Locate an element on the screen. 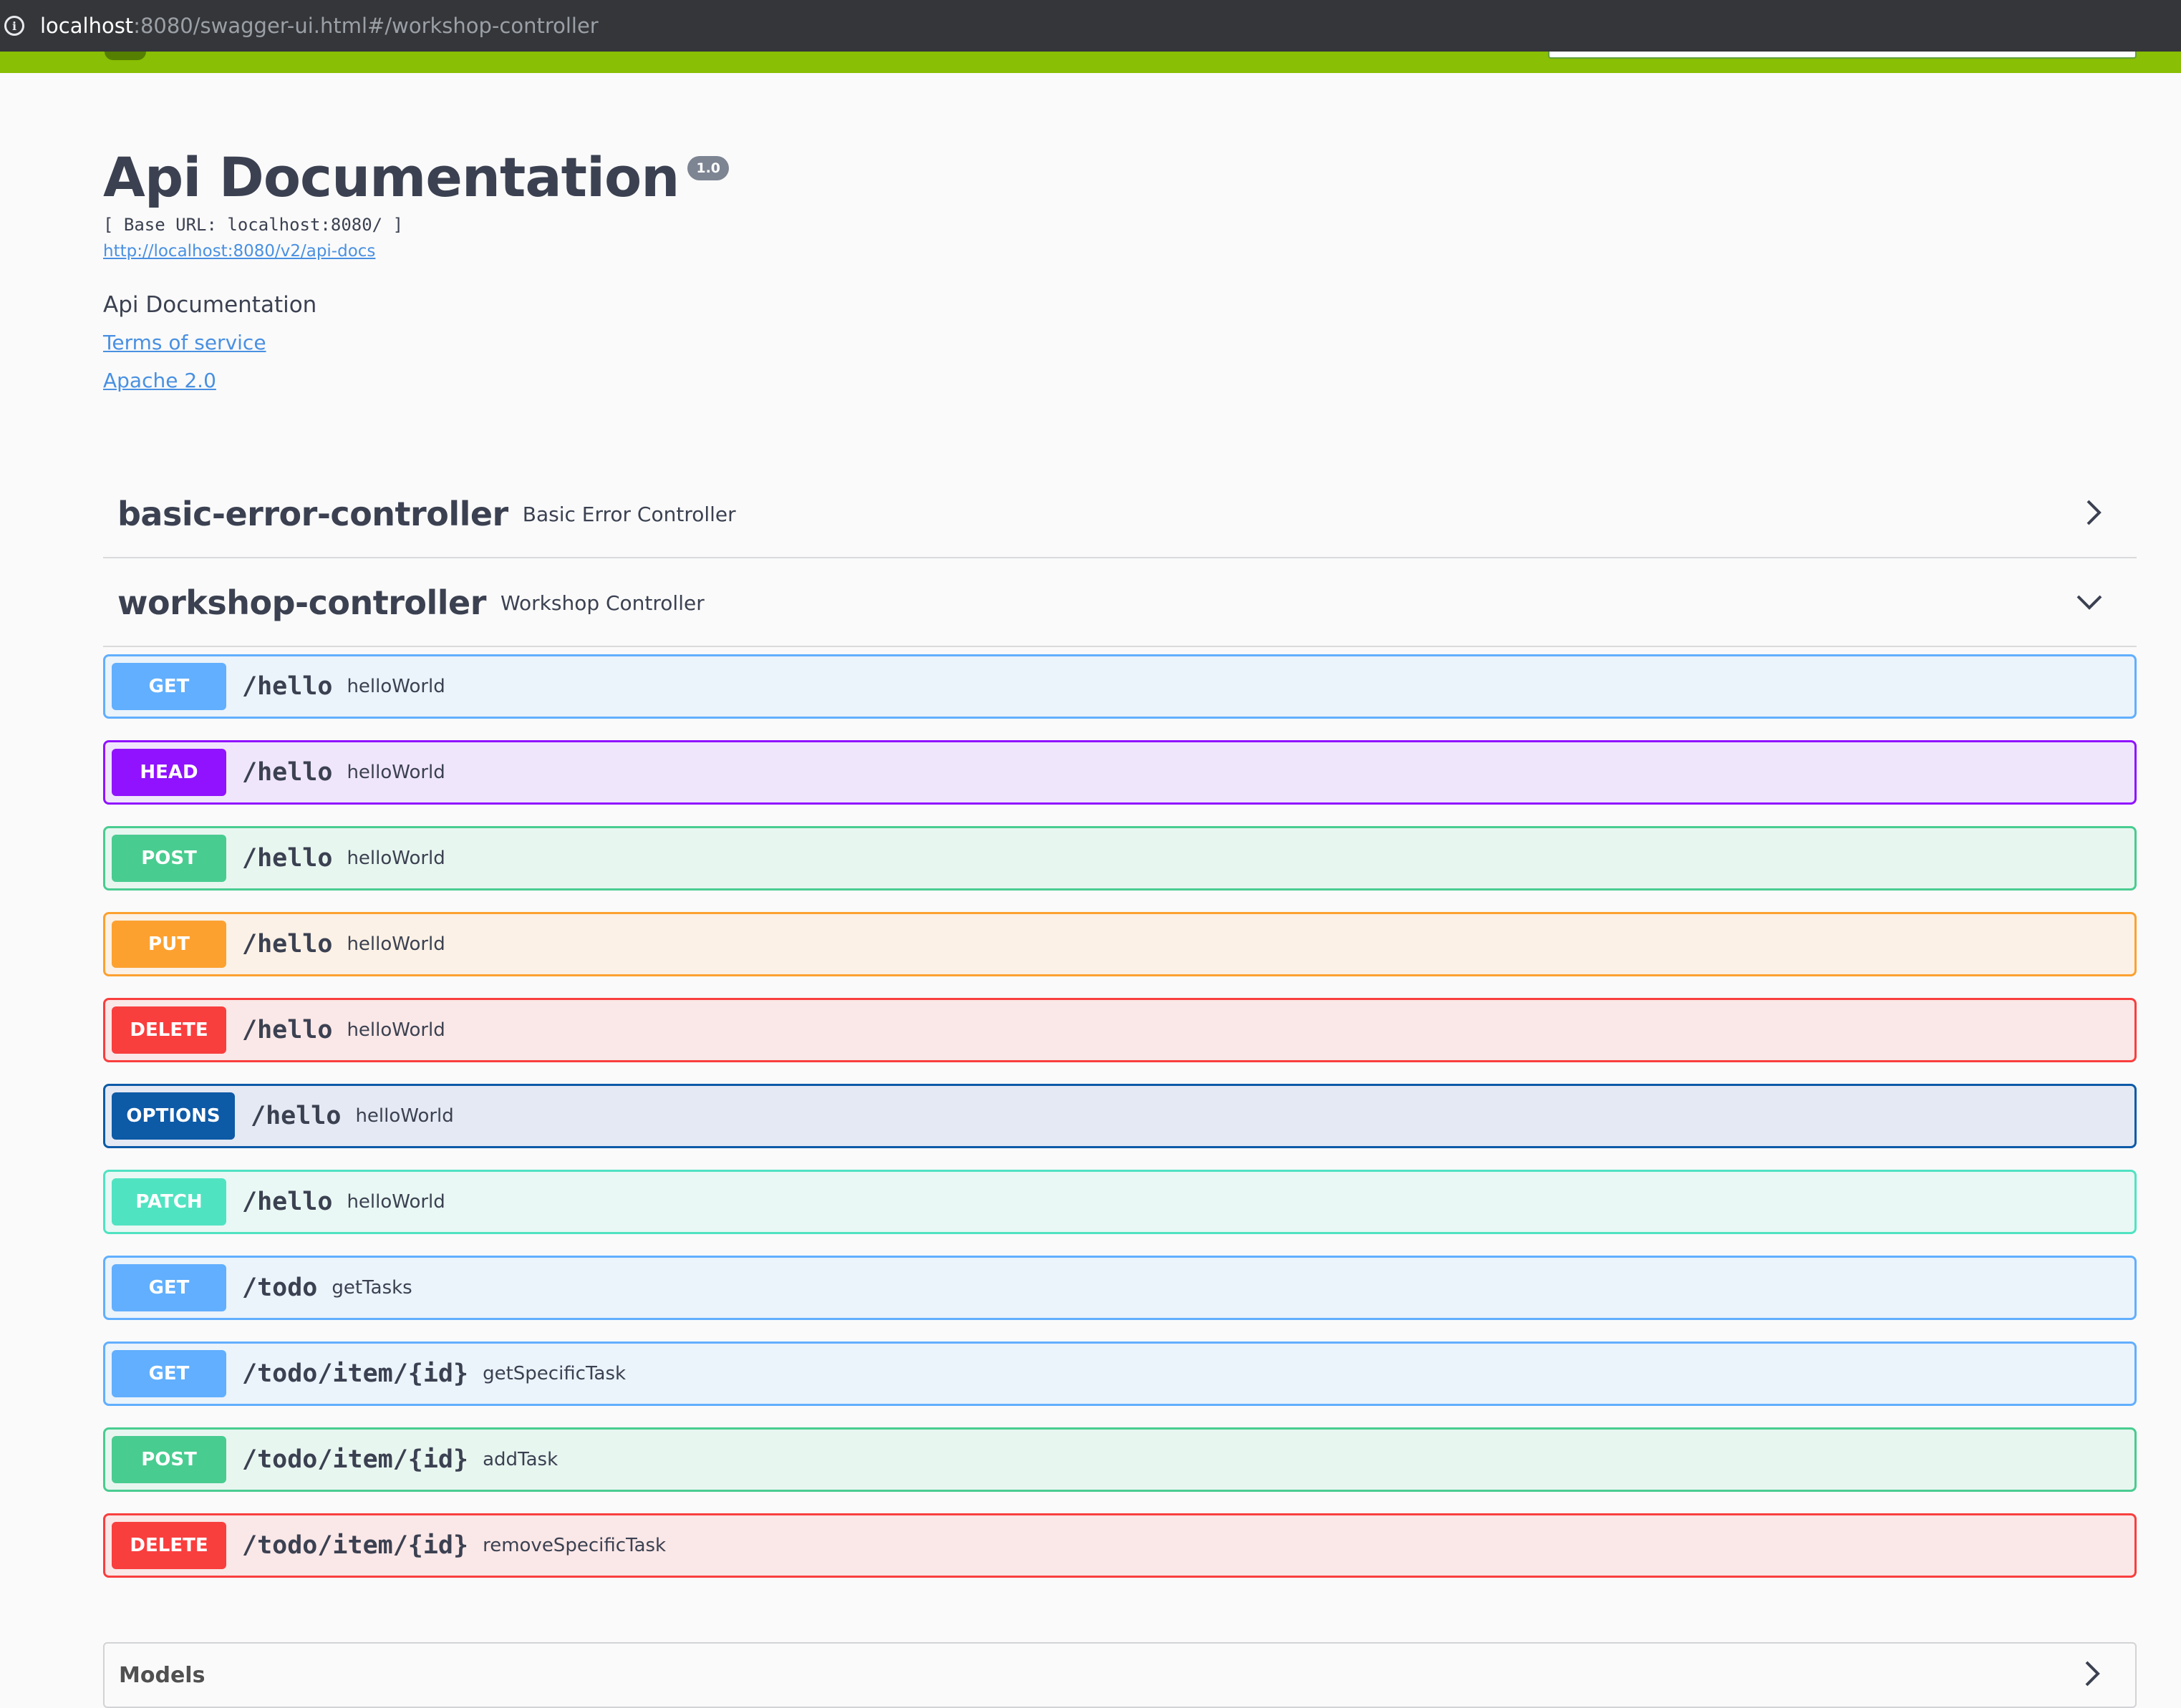 The image size is (2181, 1708). operation-summary: getTasks is located at coordinates (372, 1288).